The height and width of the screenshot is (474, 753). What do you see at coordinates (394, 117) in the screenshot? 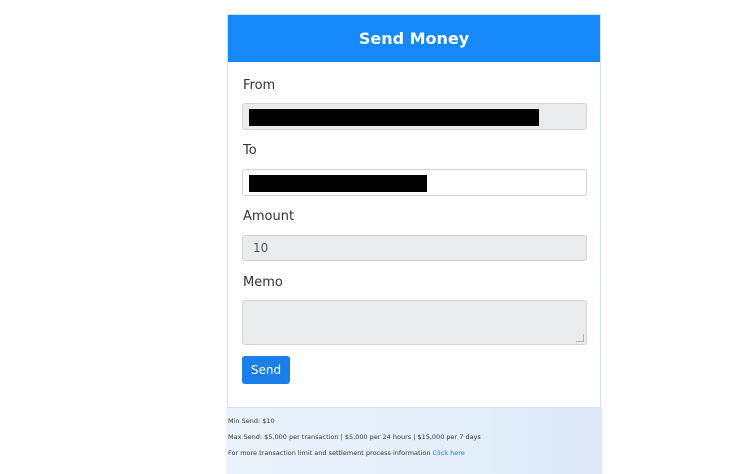
I see `from-redaction` at bounding box center [394, 117].